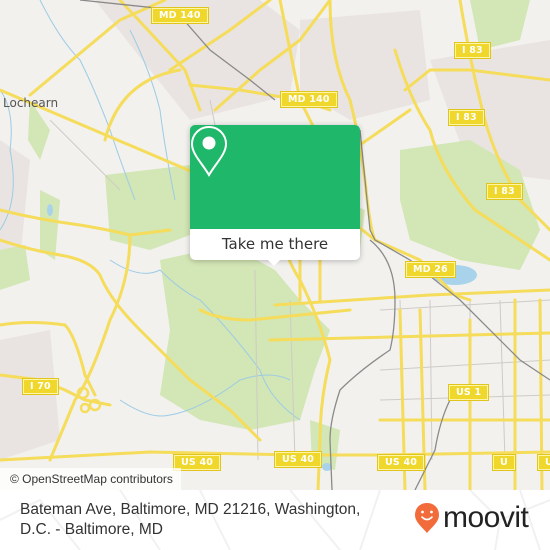 The image size is (550, 550). I want to click on moovit-logo: moovit, so click(471, 518).